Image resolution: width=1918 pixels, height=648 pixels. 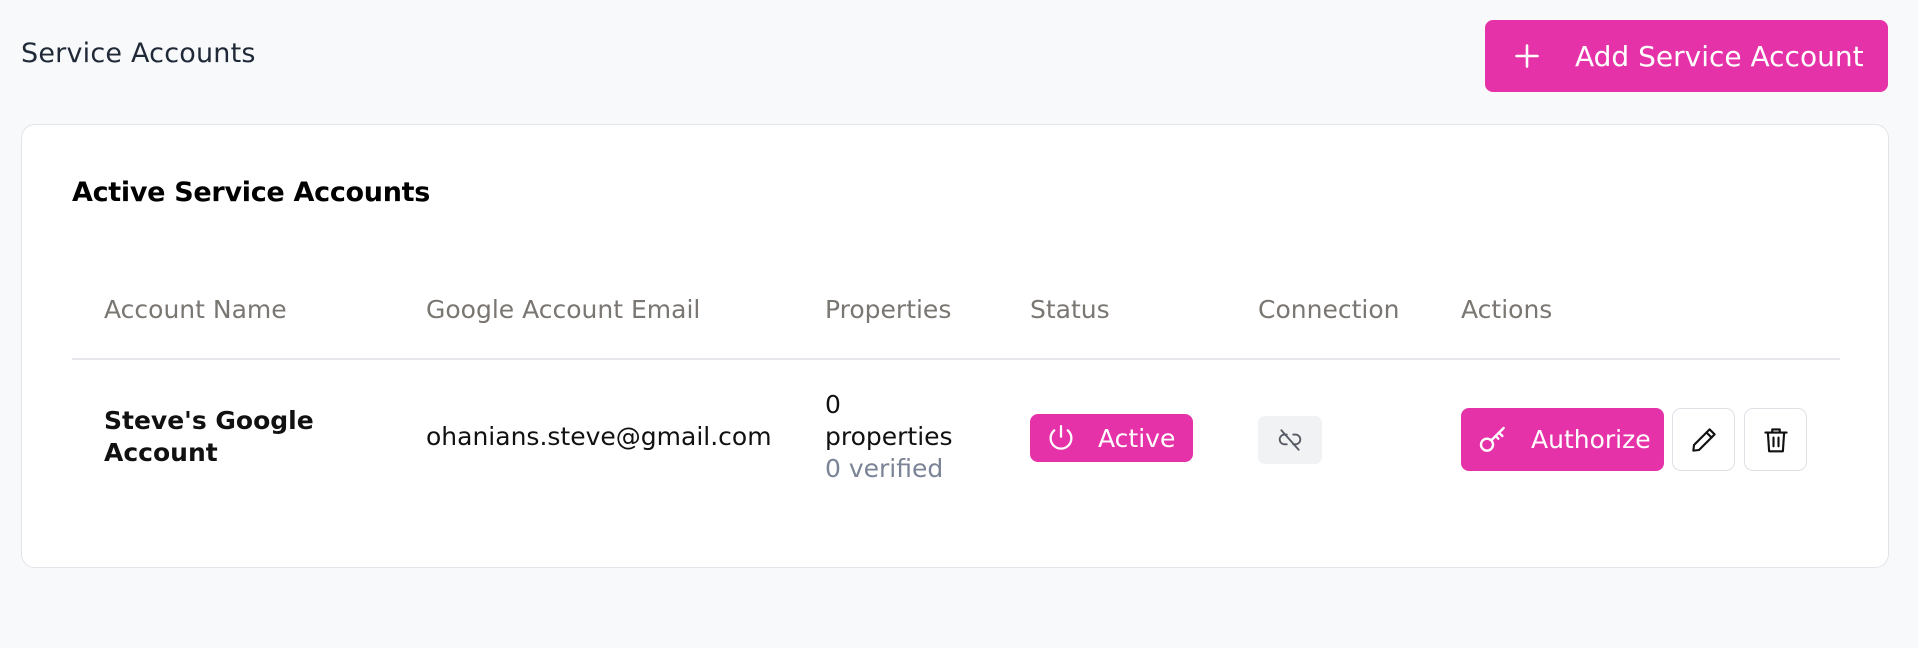 What do you see at coordinates (1527, 56) in the screenshot?
I see `plus-icon` at bounding box center [1527, 56].